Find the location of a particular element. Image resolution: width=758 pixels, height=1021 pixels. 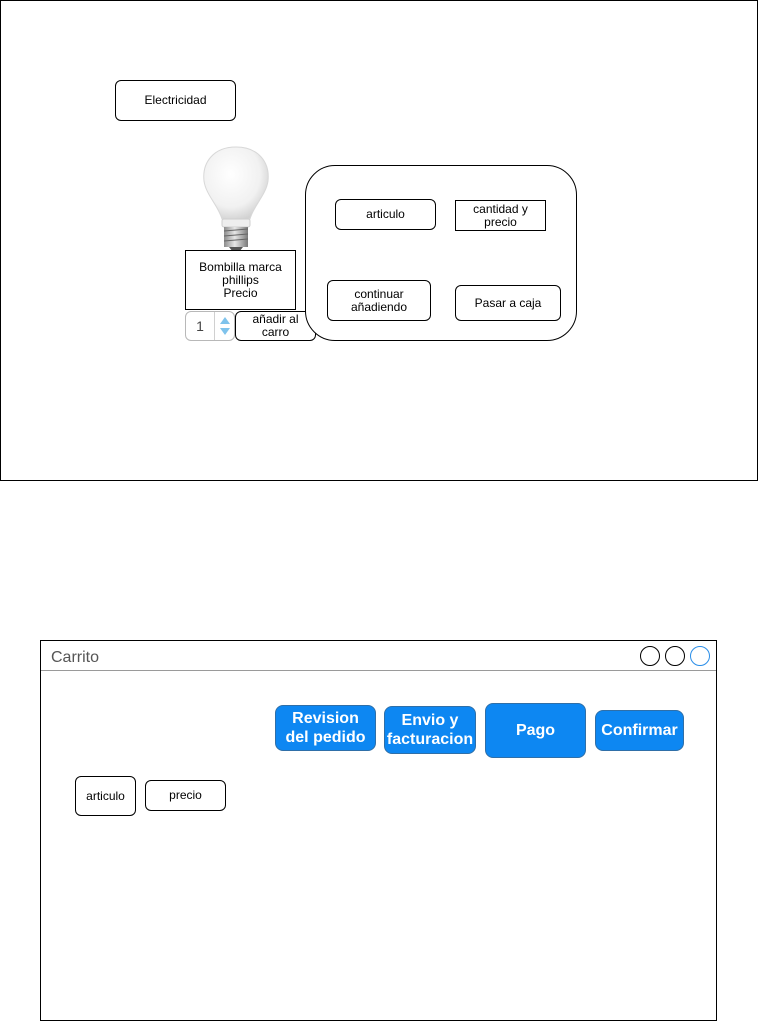

checkout-button: Pasar a caja is located at coordinates (508, 303).